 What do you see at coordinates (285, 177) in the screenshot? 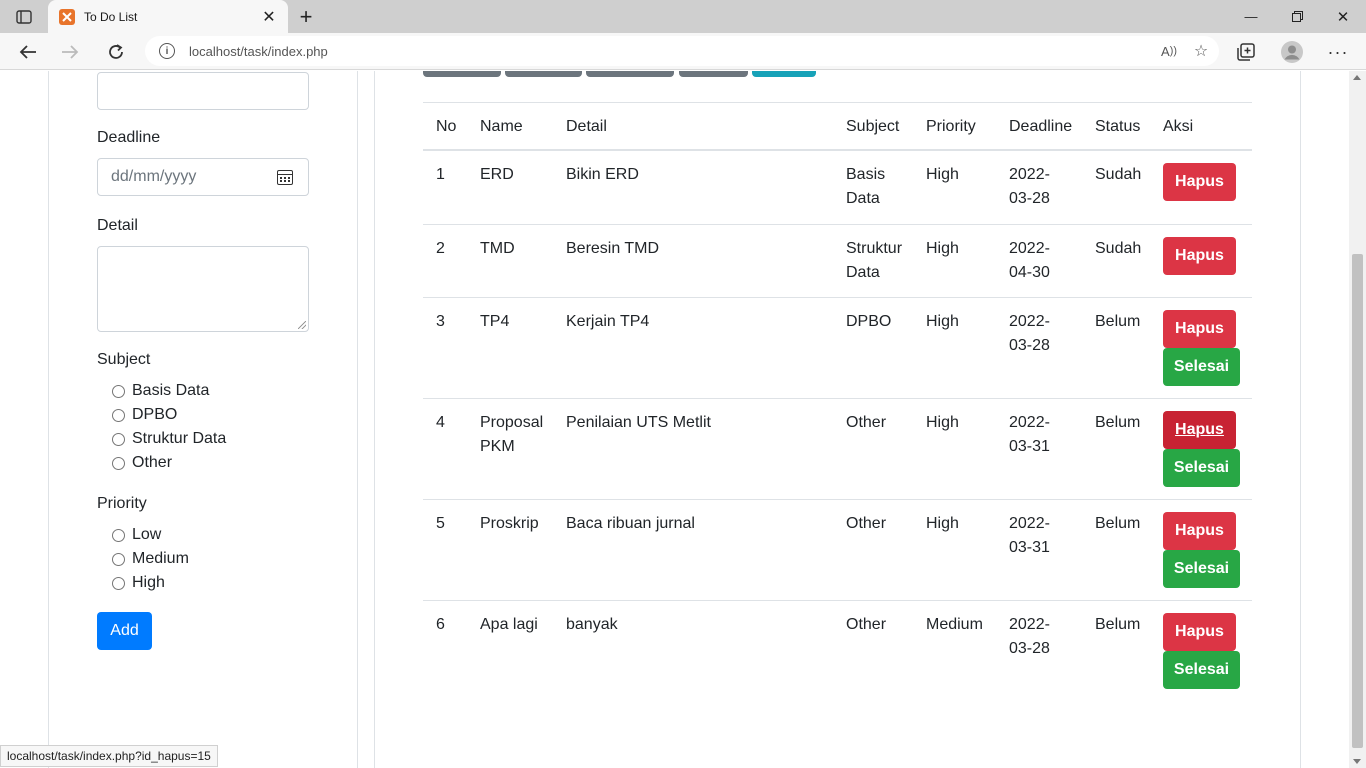
I see `calendar-icon` at bounding box center [285, 177].